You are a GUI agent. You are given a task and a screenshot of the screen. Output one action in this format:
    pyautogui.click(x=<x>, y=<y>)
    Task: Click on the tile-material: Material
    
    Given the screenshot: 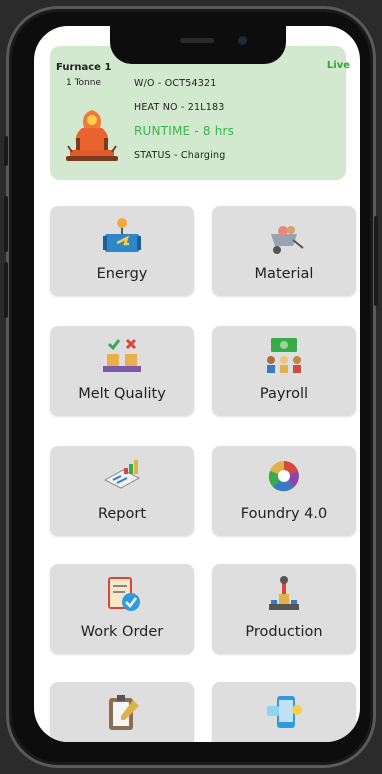 What is the action you would take?
    pyautogui.click(x=284, y=251)
    